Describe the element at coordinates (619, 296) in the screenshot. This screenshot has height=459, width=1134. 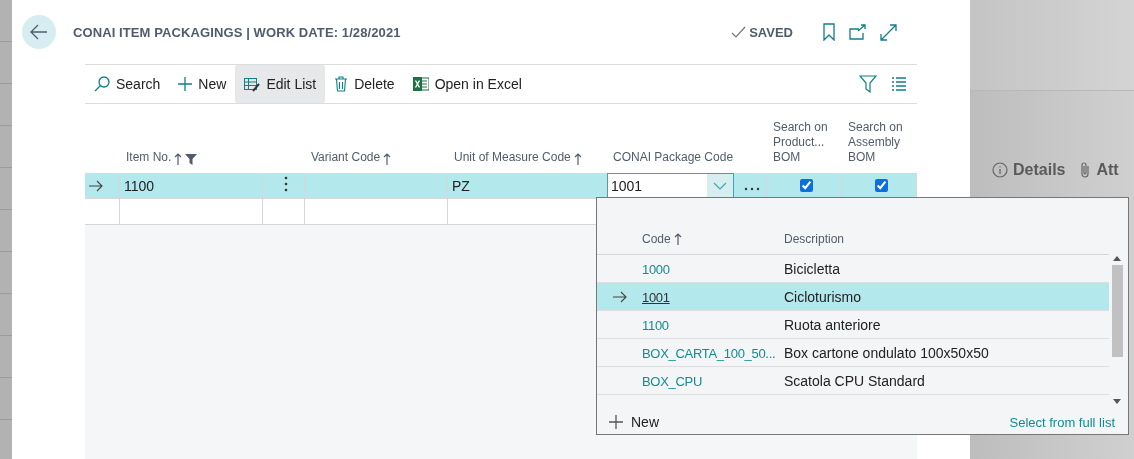
I see `current-row-arrow-icon` at that location.